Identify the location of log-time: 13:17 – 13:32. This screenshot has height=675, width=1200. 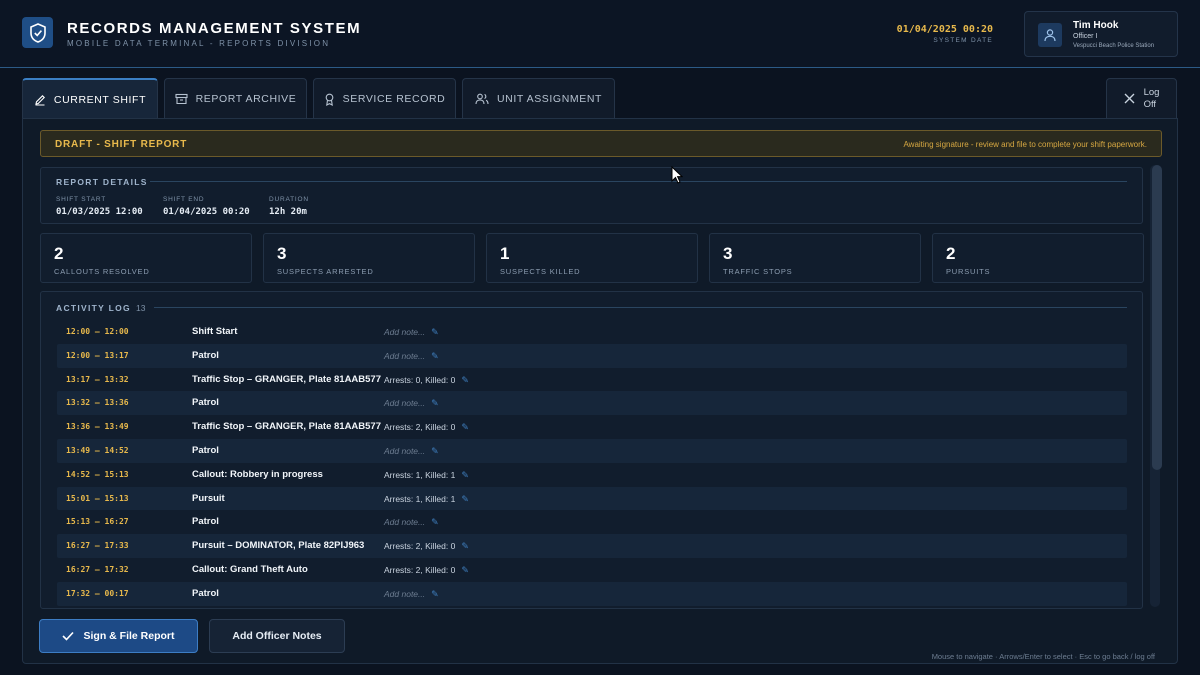
(97, 379).